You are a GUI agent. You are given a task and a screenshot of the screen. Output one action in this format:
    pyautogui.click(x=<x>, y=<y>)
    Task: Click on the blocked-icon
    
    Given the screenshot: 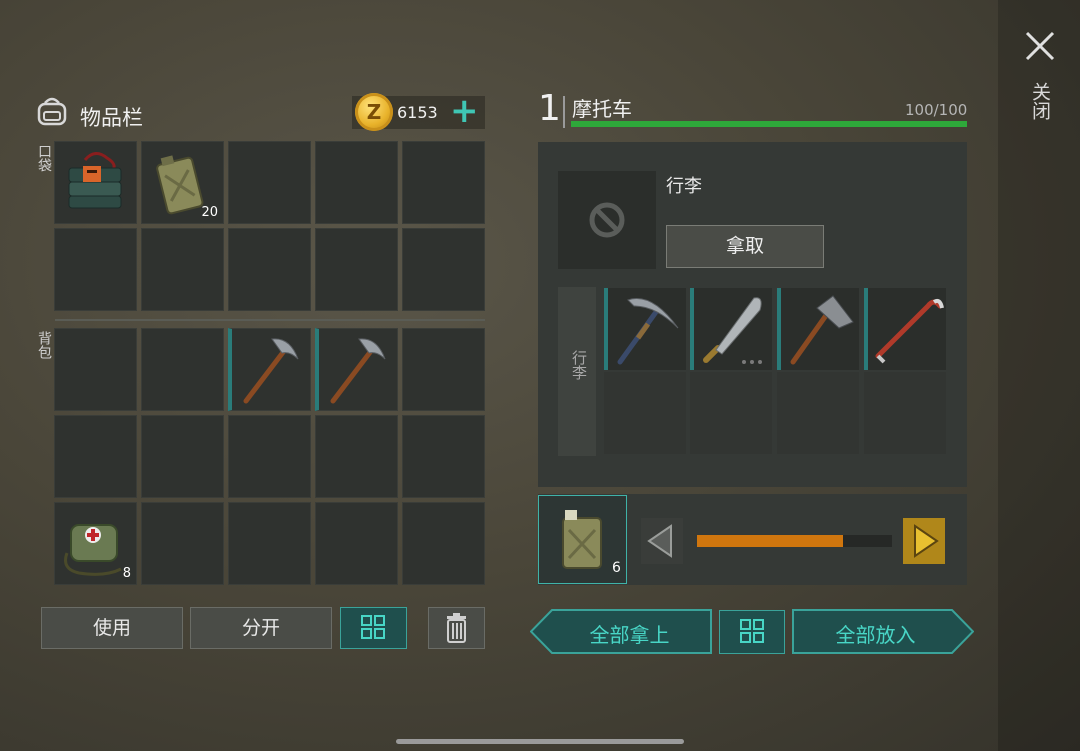 What is the action you would take?
    pyautogui.click(x=607, y=220)
    